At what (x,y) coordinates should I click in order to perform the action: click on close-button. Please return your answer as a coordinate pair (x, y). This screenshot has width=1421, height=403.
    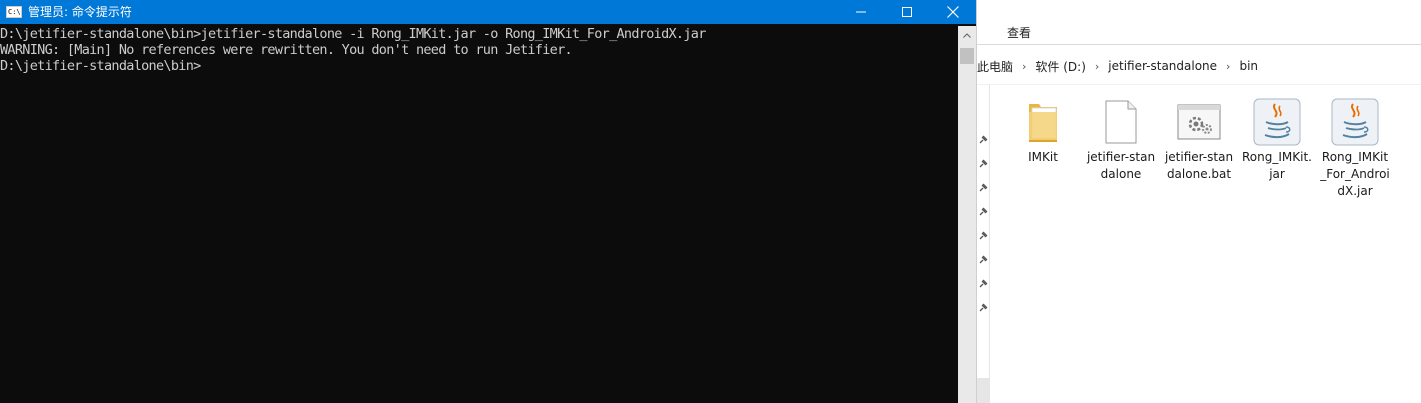
    Looking at the image, I should click on (953, 12).